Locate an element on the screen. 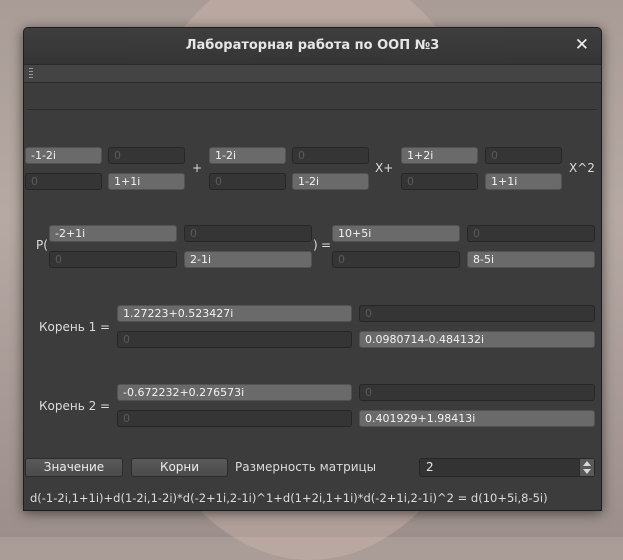  a0-cell-22: 1+1i is located at coordinates (146, 181).